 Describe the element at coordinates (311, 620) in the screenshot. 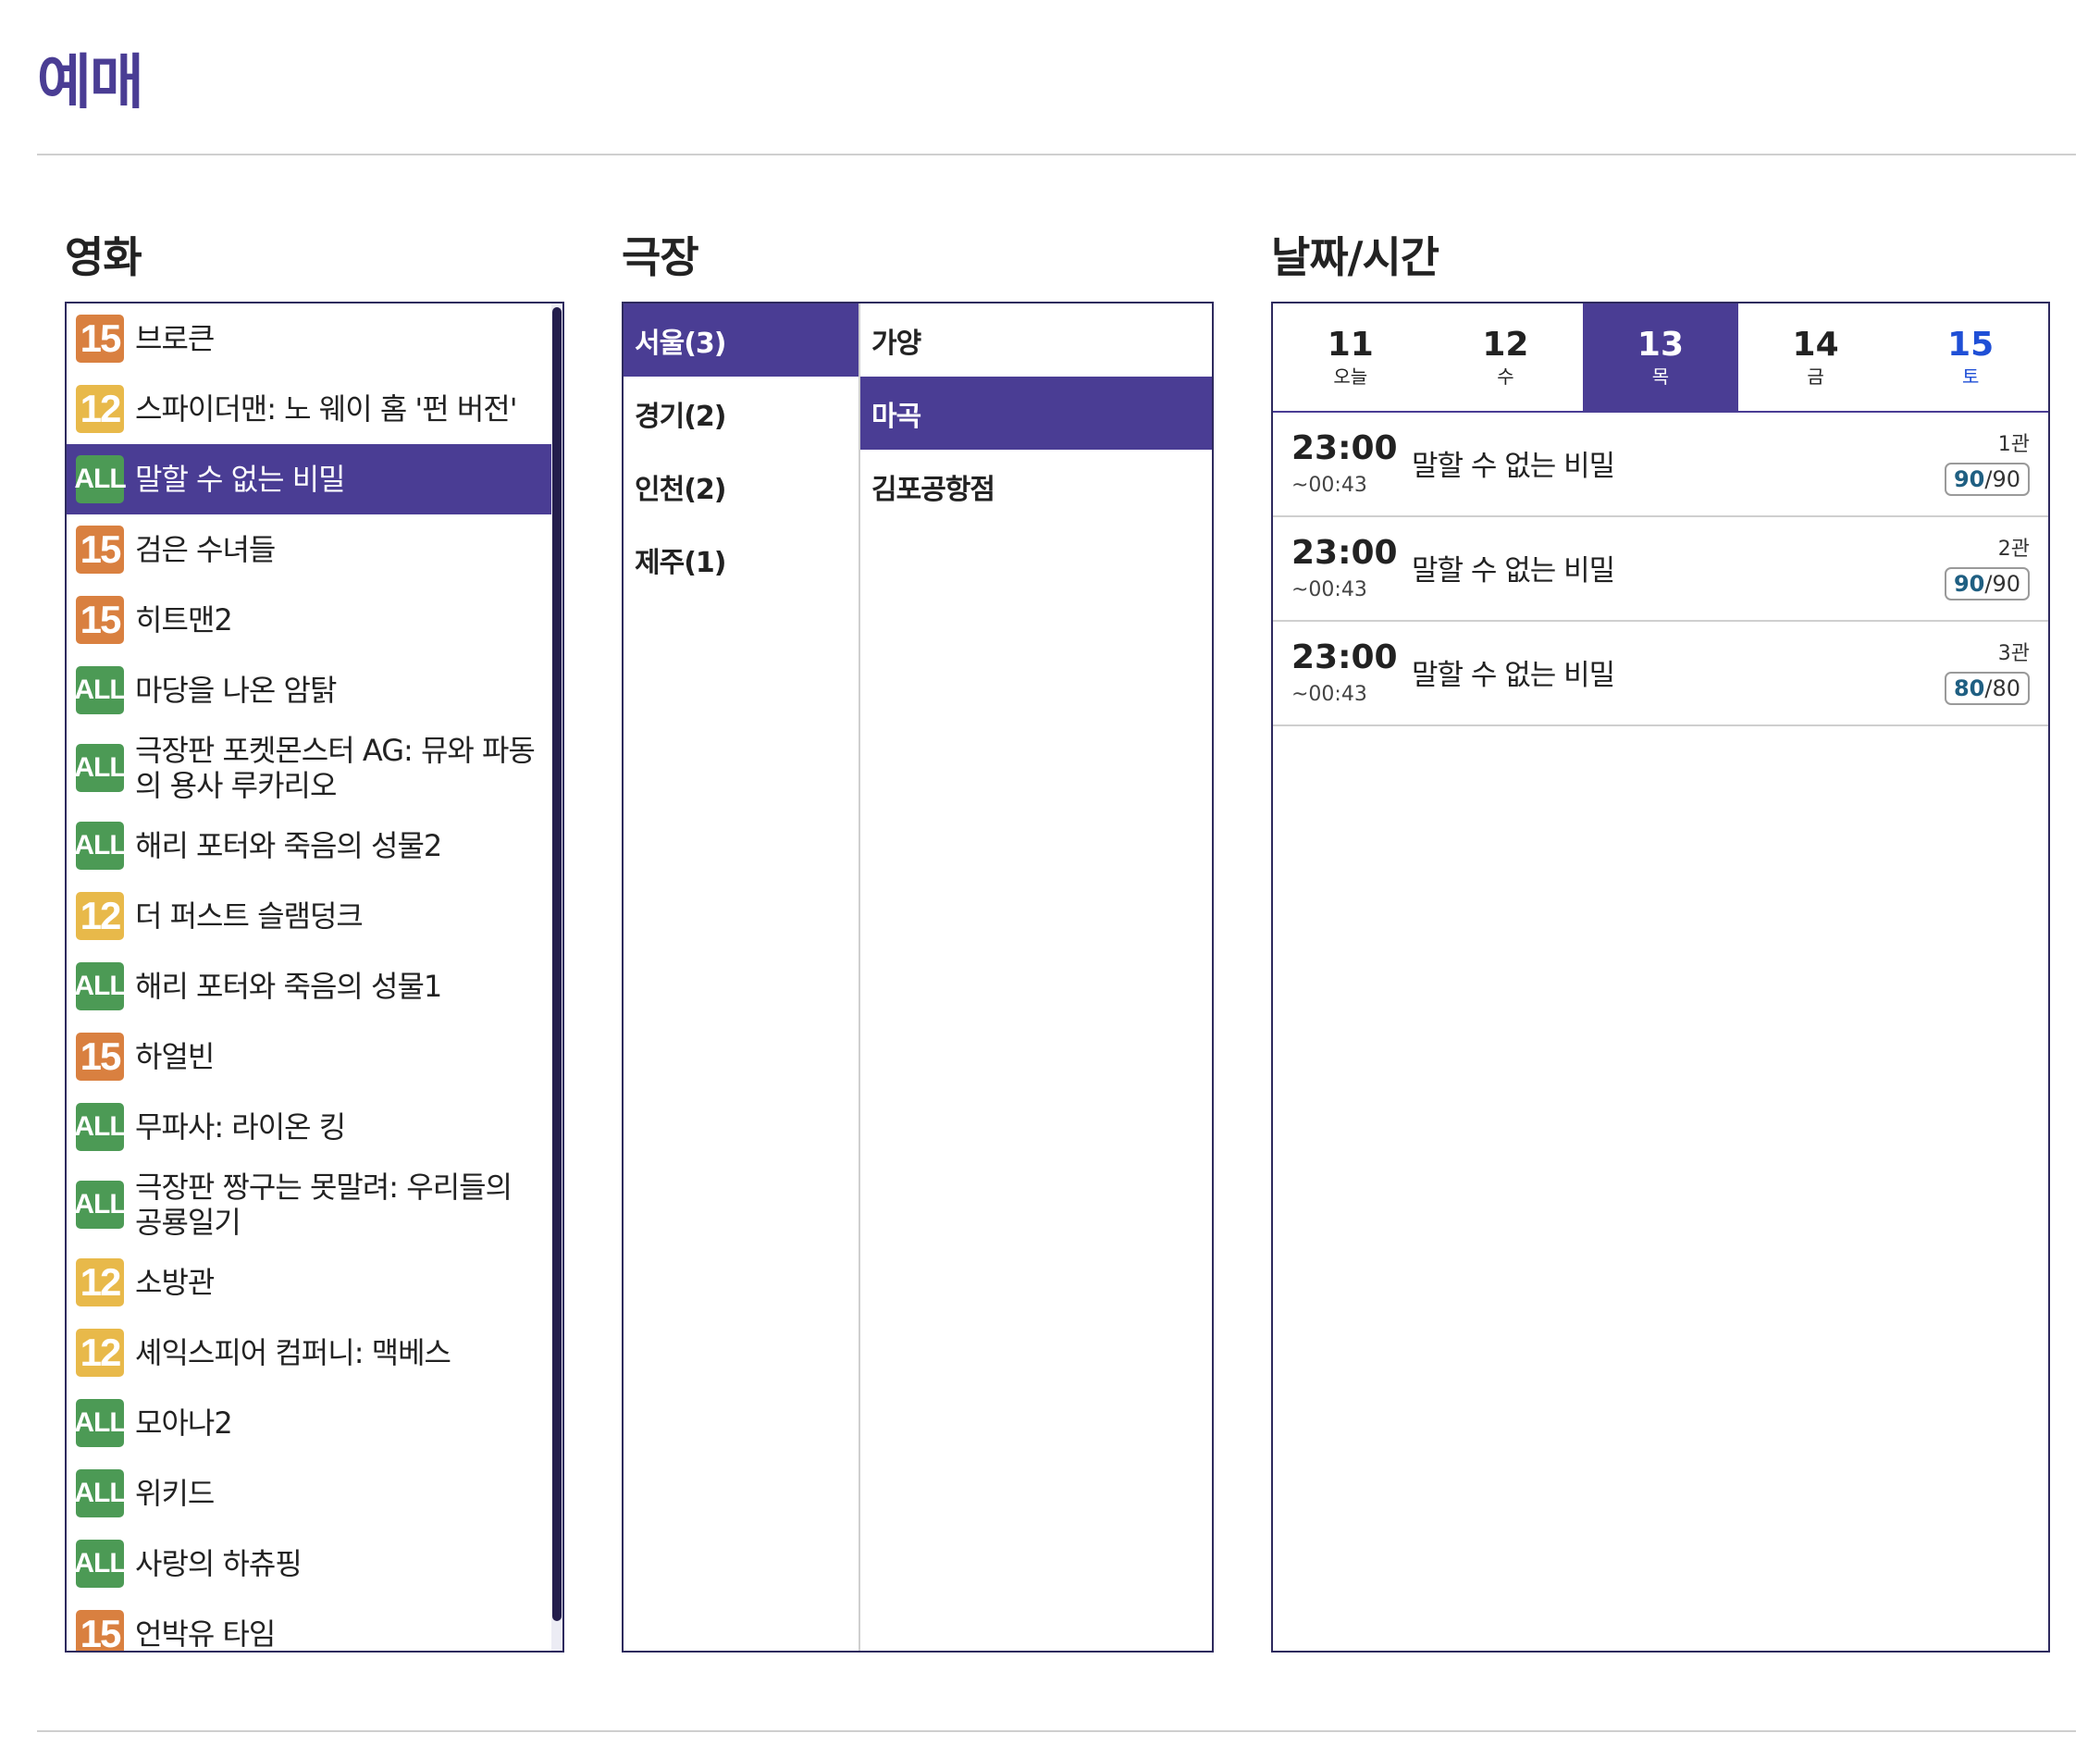

I see `movie-item: 15 히트맨2` at that location.